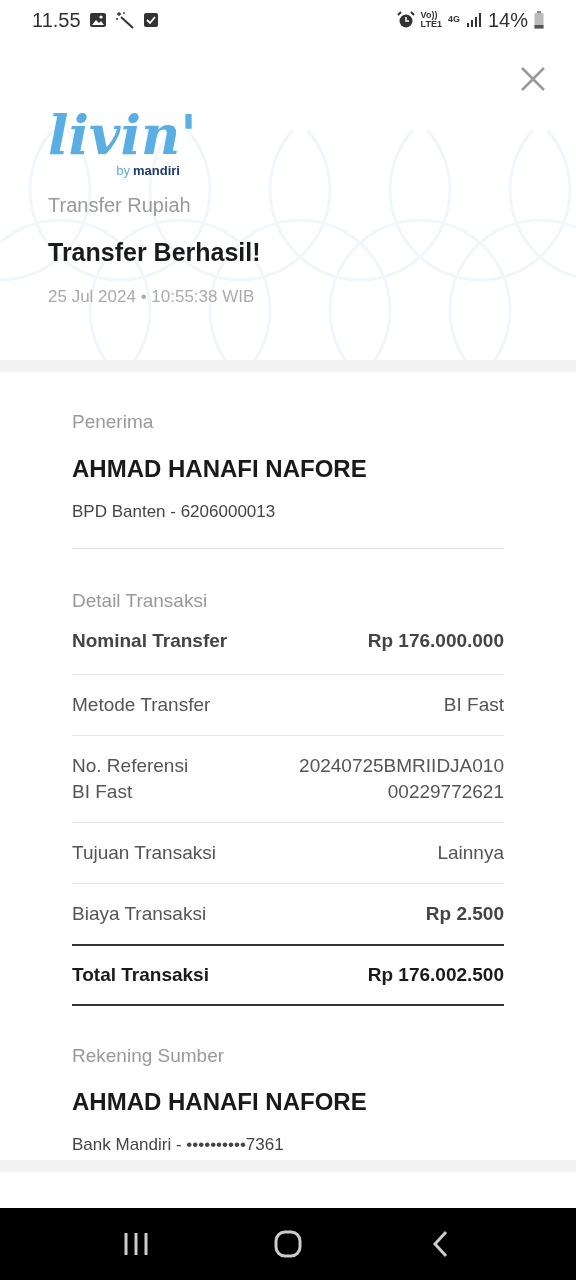  What do you see at coordinates (405, 20) in the screenshot?
I see `alarm-icon` at bounding box center [405, 20].